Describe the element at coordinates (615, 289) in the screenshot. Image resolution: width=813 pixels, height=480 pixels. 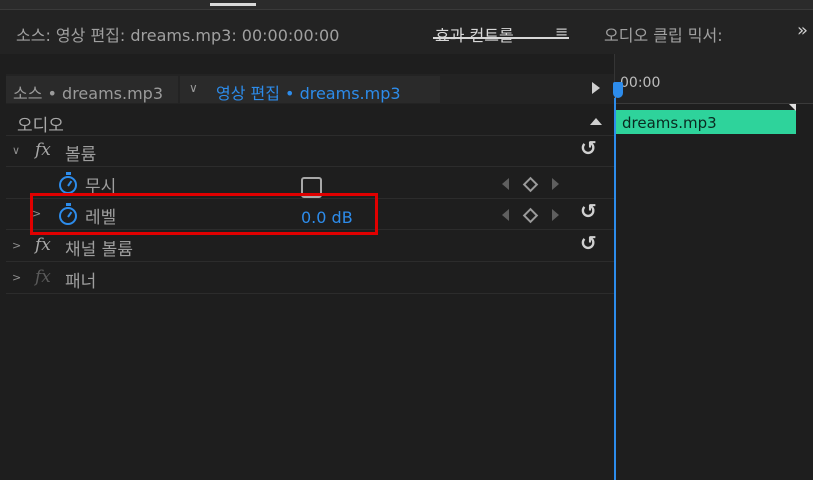
I see `playhead-line` at that location.